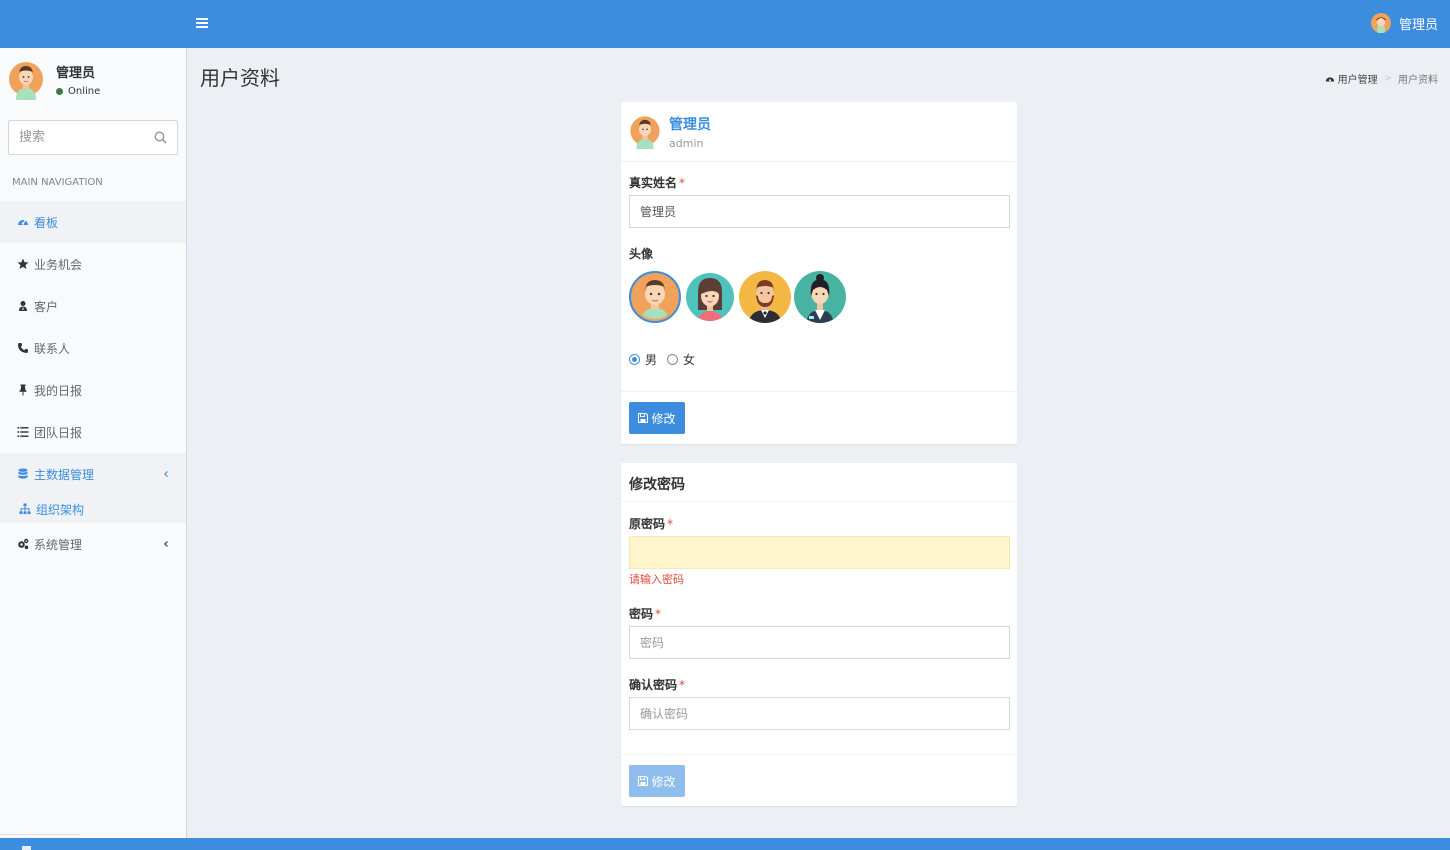 The height and width of the screenshot is (850, 1450). What do you see at coordinates (58, 390) in the screenshot?
I see `sidebar-item-label: 我的日报` at bounding box center [58, 390].